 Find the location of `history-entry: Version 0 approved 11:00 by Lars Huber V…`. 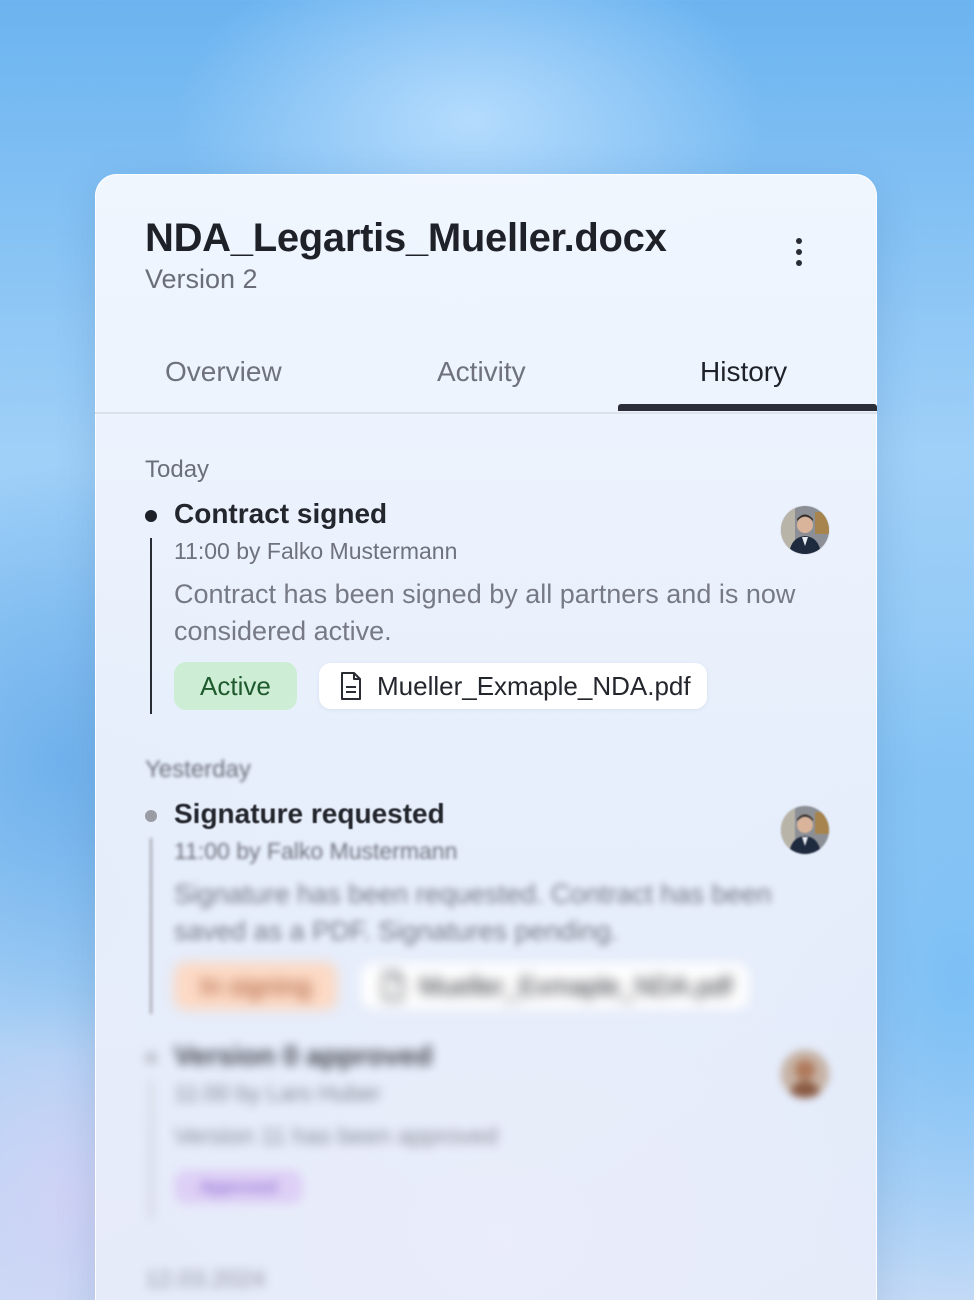

history-entry: Version 0 approved 11:00 by Lars Huber V… is located at coordinates (490, 1131).